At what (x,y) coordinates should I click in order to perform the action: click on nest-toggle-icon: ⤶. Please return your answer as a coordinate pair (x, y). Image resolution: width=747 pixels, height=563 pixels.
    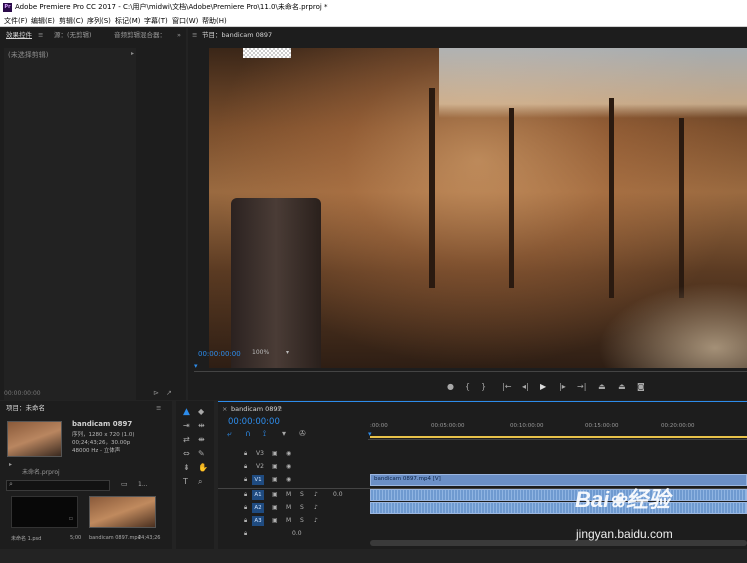
    Looking at the image, I should click on (229, 434).